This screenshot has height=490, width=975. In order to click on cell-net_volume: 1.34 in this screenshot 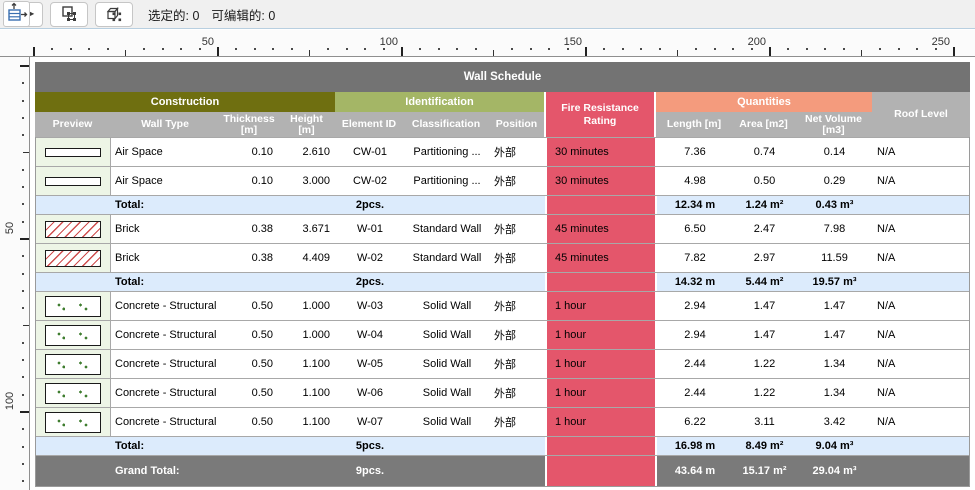, I will do `click(834, 364)`.